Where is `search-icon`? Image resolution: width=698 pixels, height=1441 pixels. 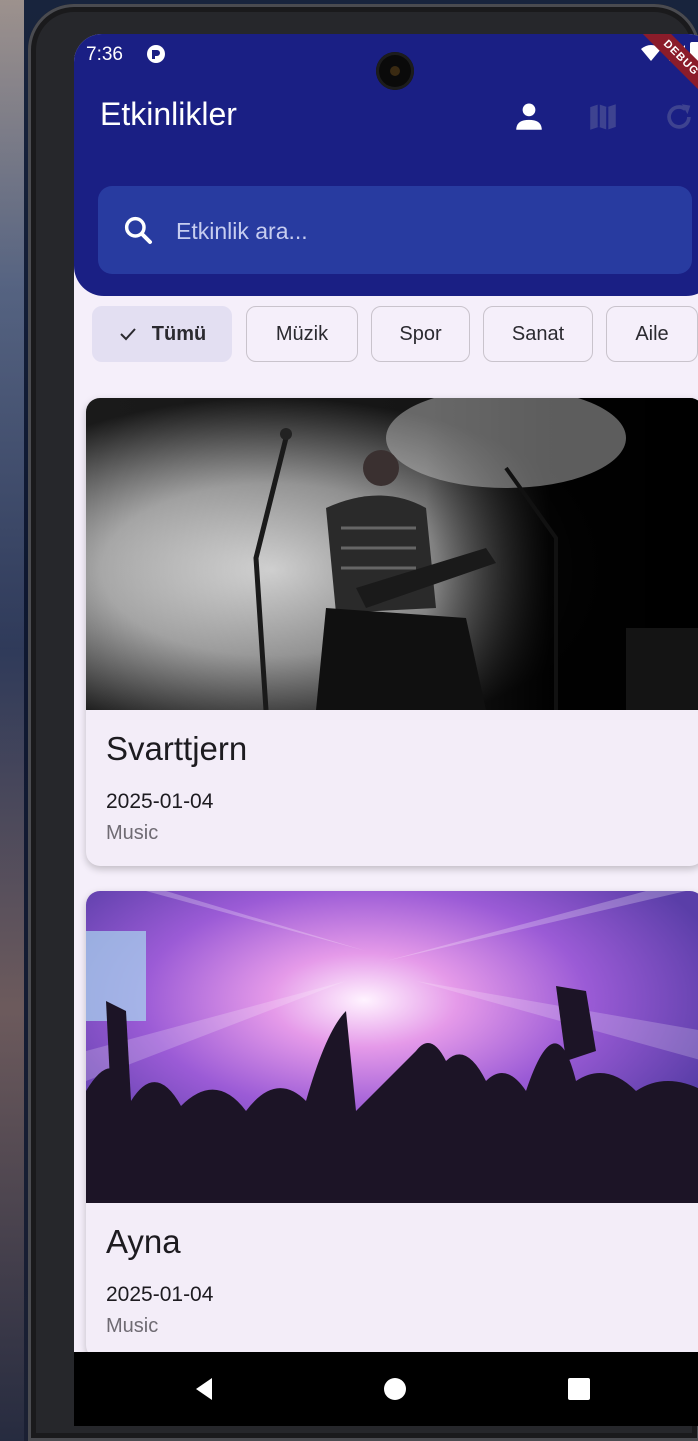
search-icon is located at coordinates (138, 230).